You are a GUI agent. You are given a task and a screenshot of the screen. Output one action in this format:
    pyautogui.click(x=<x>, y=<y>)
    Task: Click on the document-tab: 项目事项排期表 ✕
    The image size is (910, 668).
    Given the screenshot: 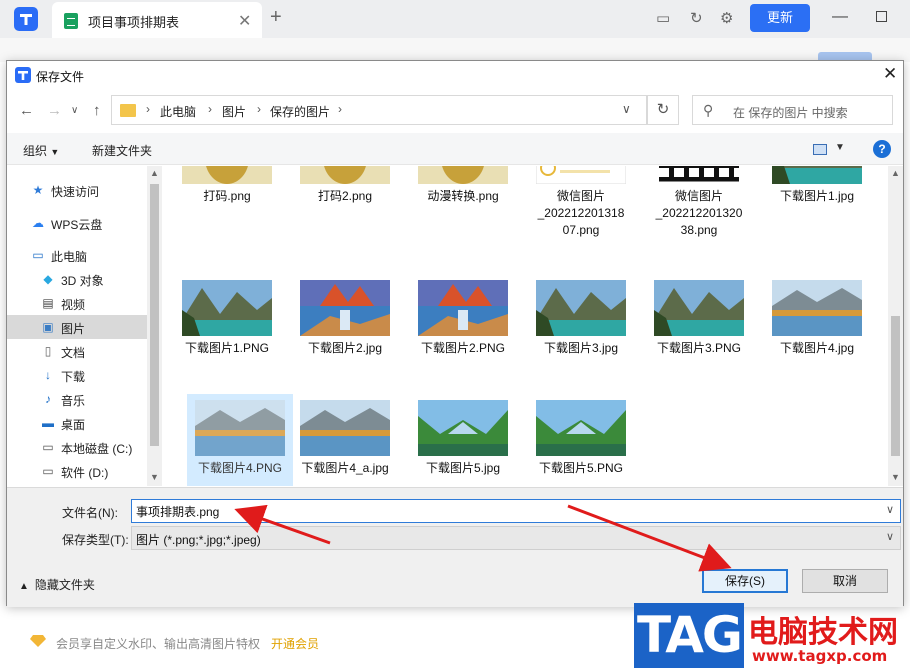 What is the action you would take?
    pyautogui.click(x=157, y=20)
    